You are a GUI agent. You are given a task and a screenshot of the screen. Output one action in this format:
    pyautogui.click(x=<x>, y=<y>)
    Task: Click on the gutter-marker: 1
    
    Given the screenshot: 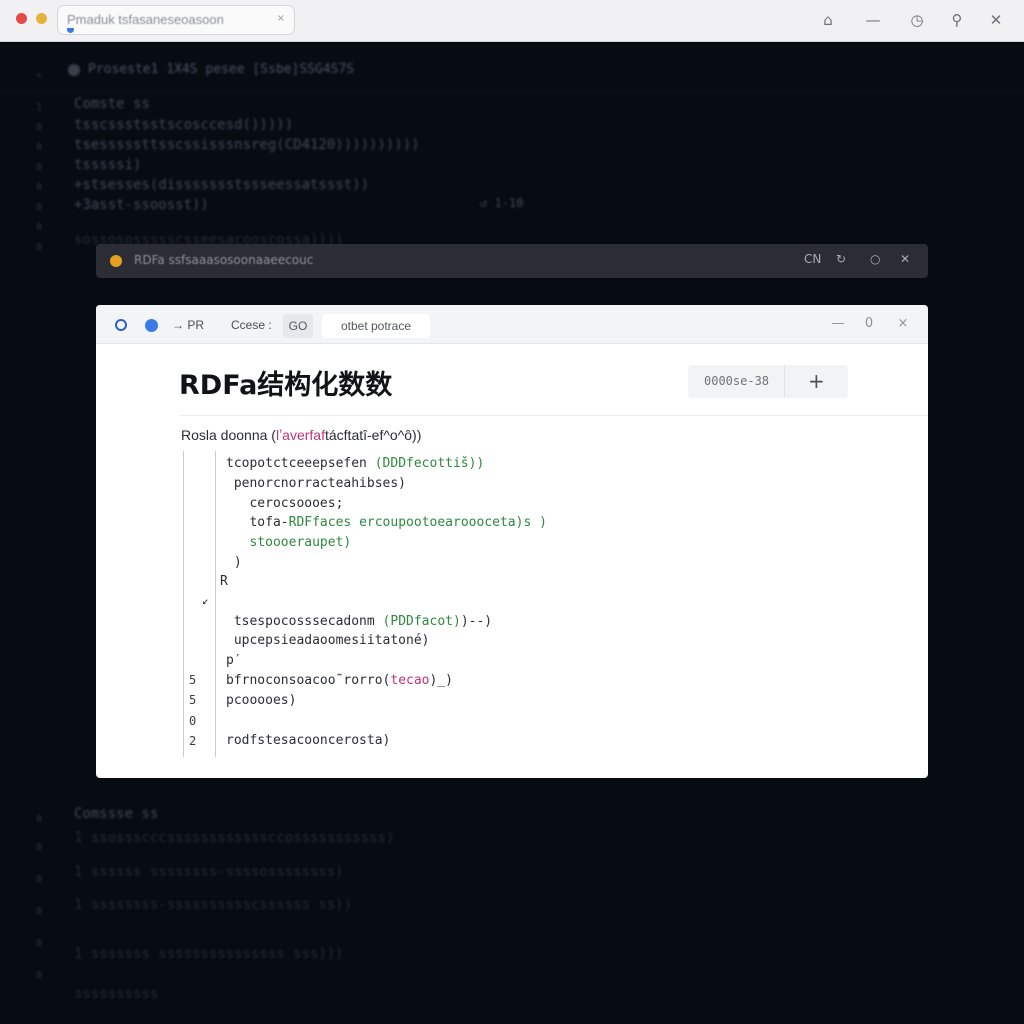 What is the action you would take?
    pyautogui.click(x=39, y=107)
    